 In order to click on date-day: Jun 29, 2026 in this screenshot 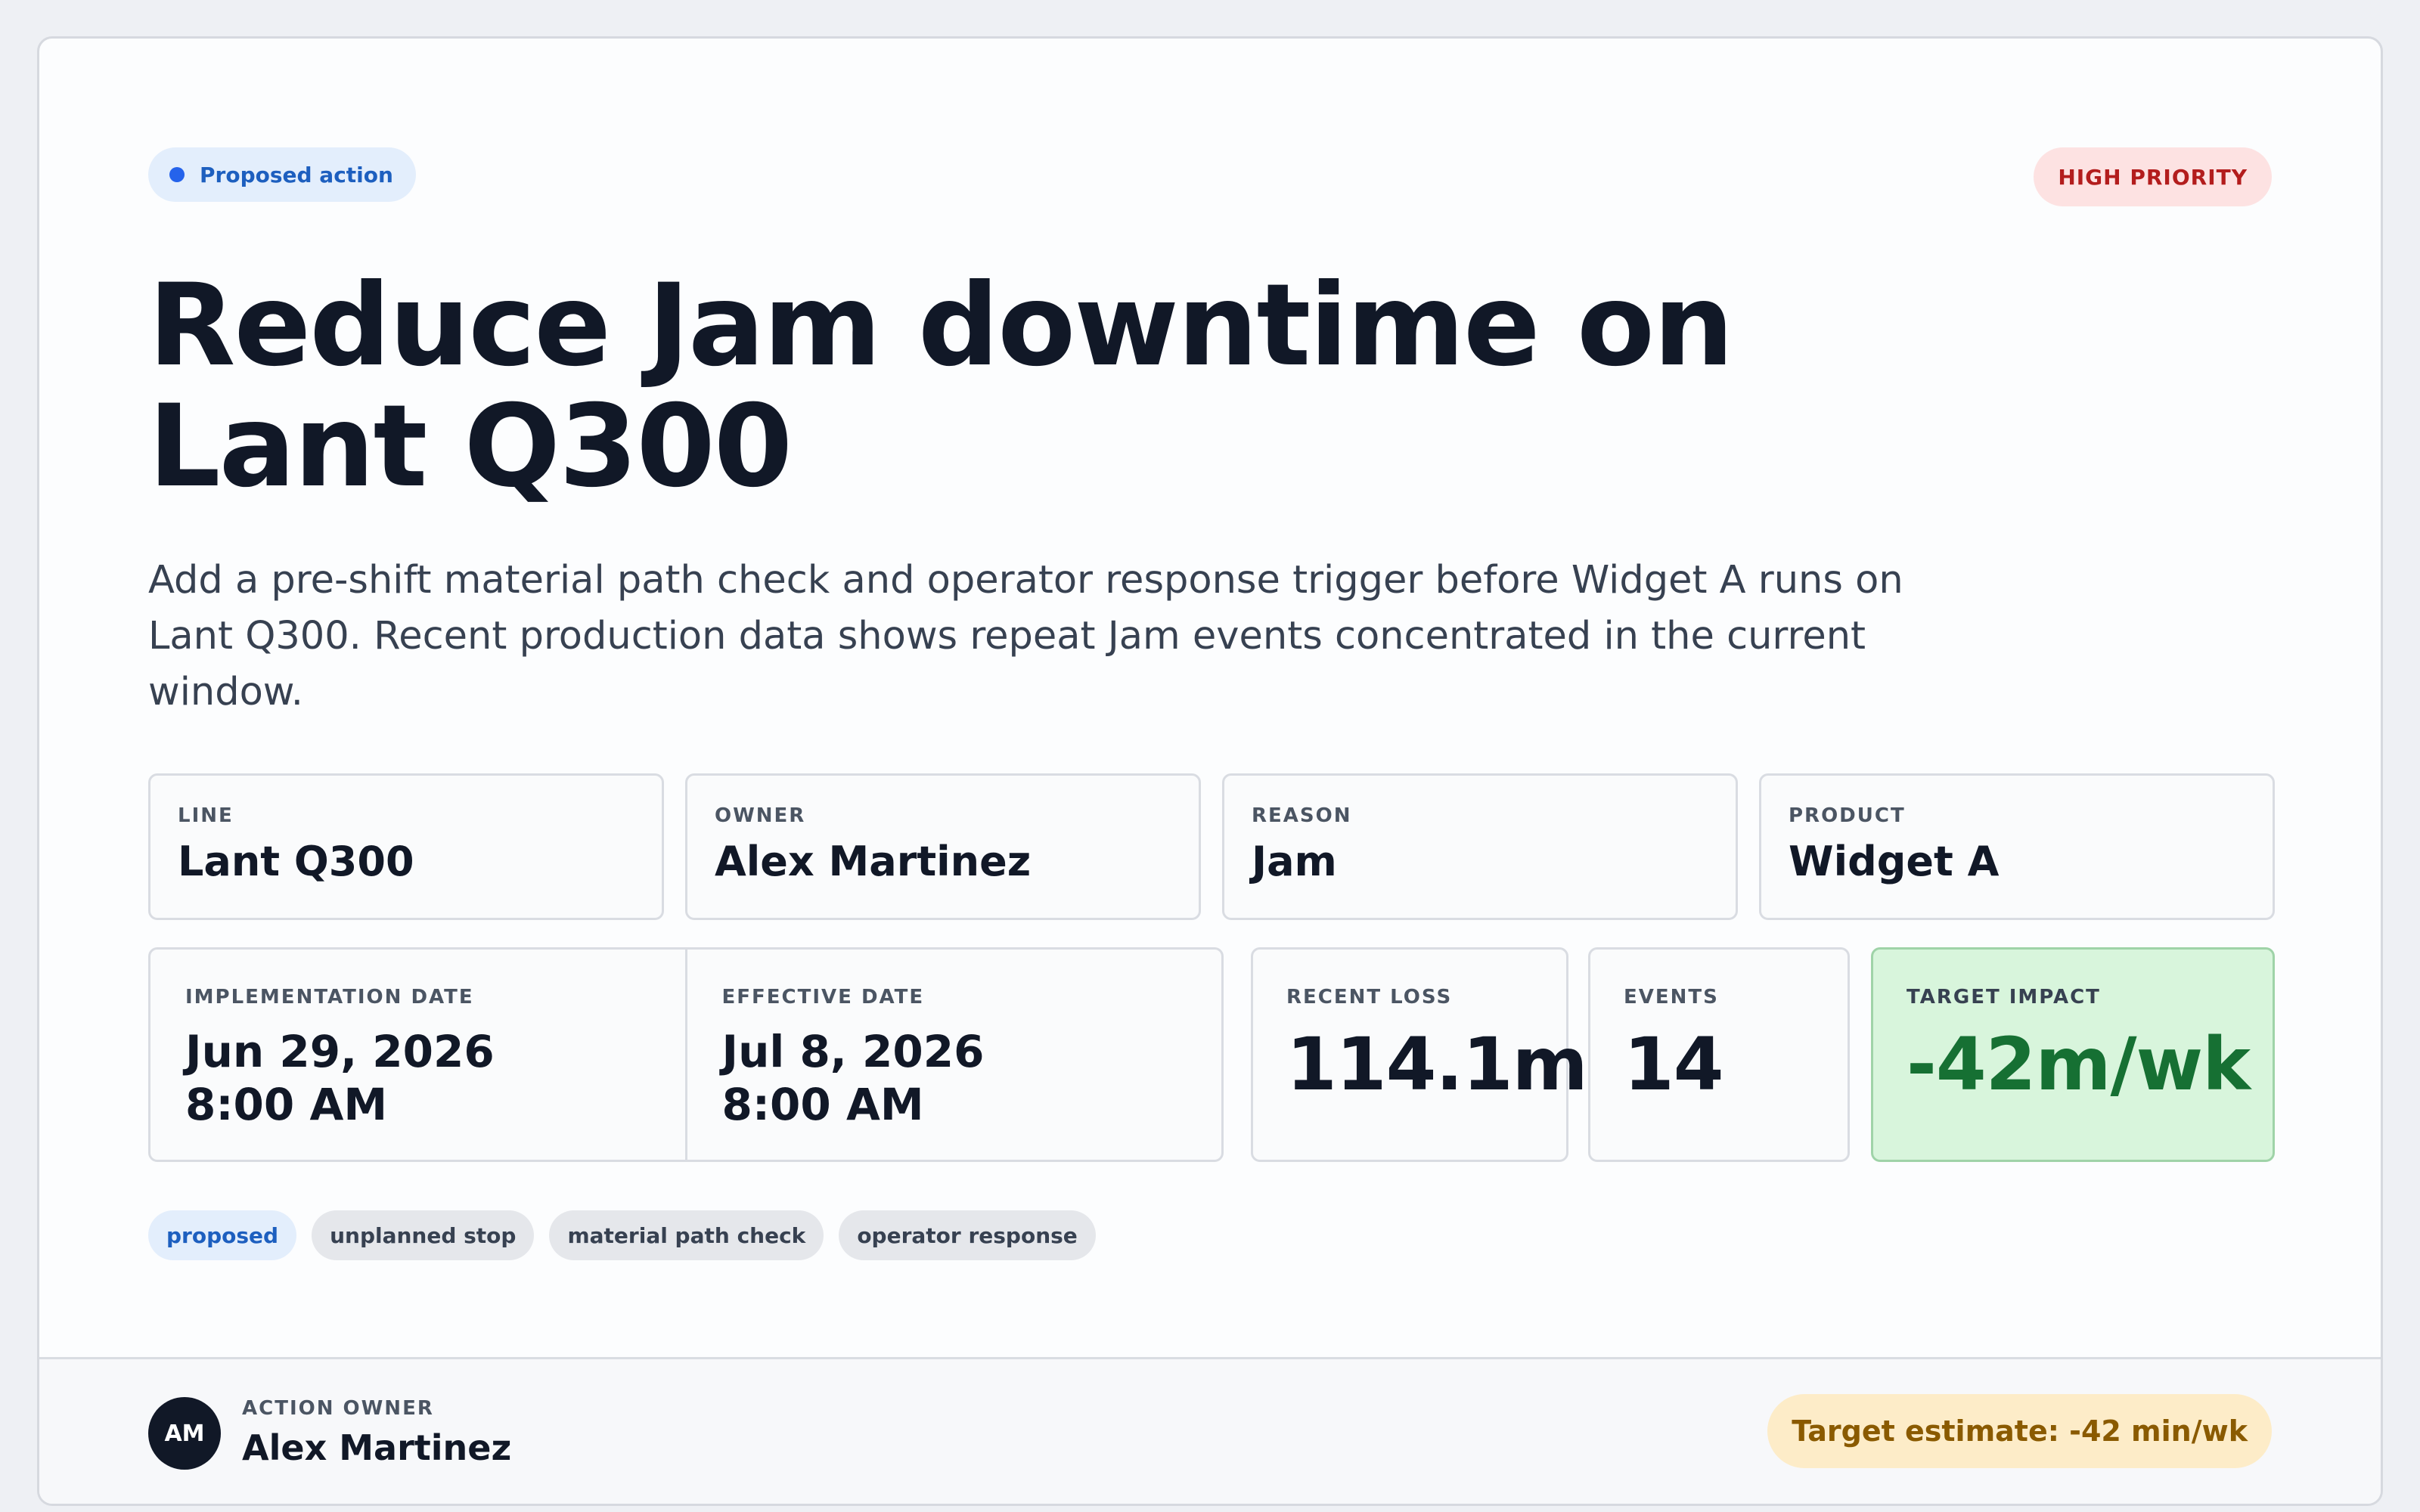, I will do `click(340, 1051)`.